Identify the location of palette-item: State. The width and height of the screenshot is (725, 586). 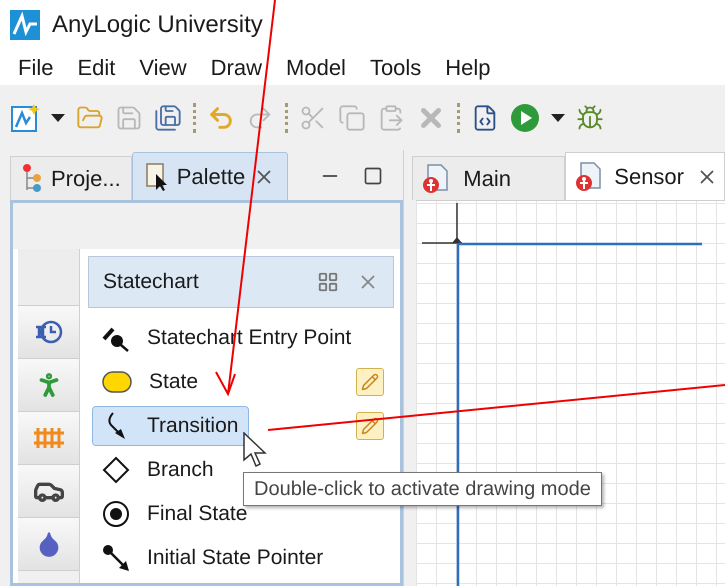
(151, 382).